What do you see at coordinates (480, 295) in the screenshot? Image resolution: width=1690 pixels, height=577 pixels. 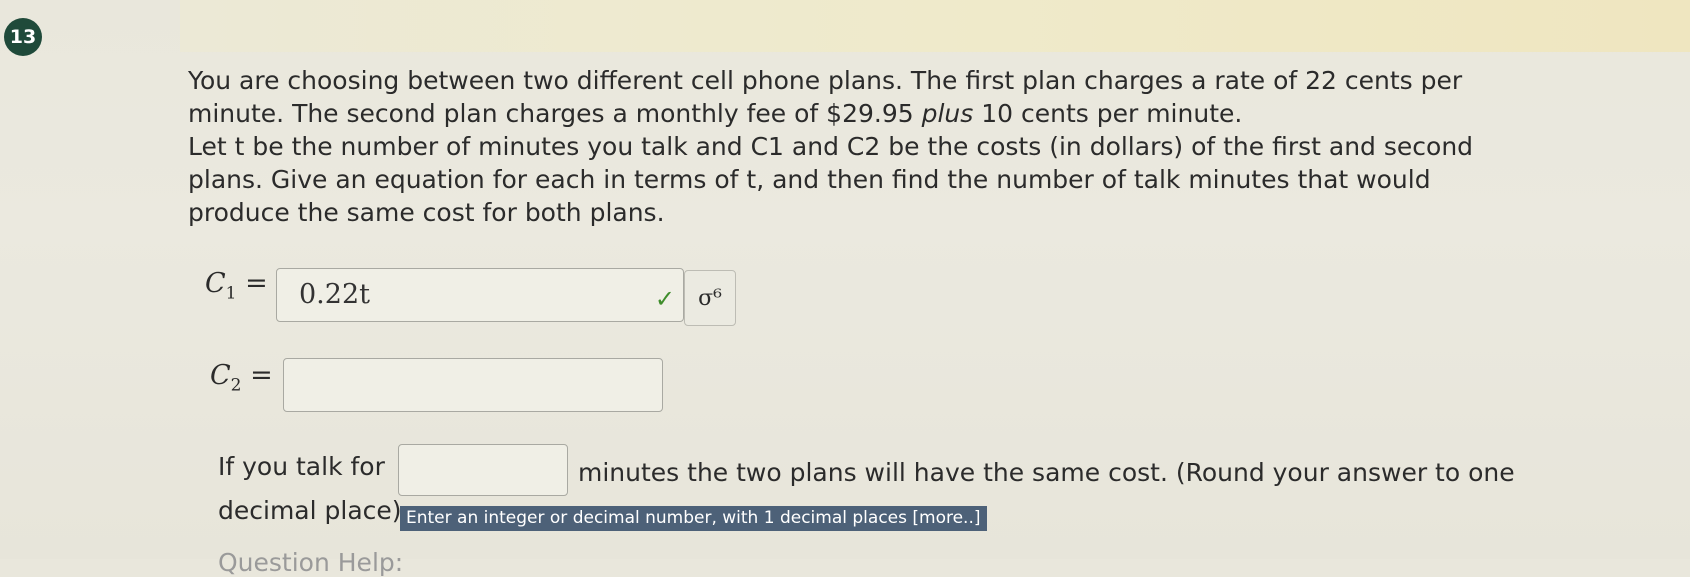 I see `c1-answer-field: 0.22t ✓` at bounding box center [480, 295].